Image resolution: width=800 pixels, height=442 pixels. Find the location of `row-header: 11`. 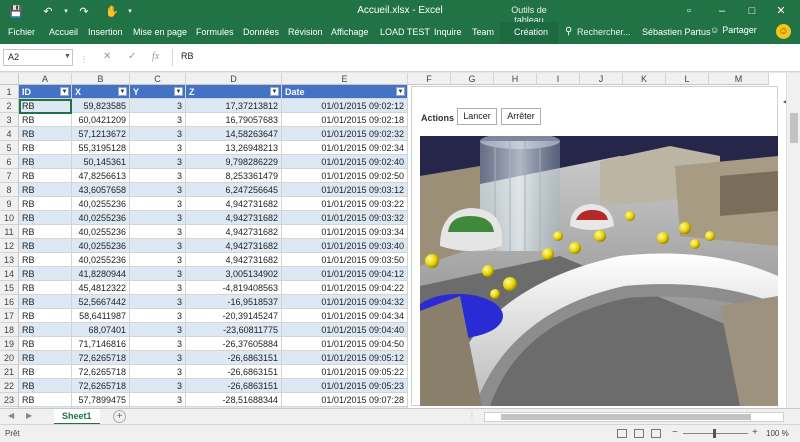

row-header: 11 is located at coordinates (9, 232).